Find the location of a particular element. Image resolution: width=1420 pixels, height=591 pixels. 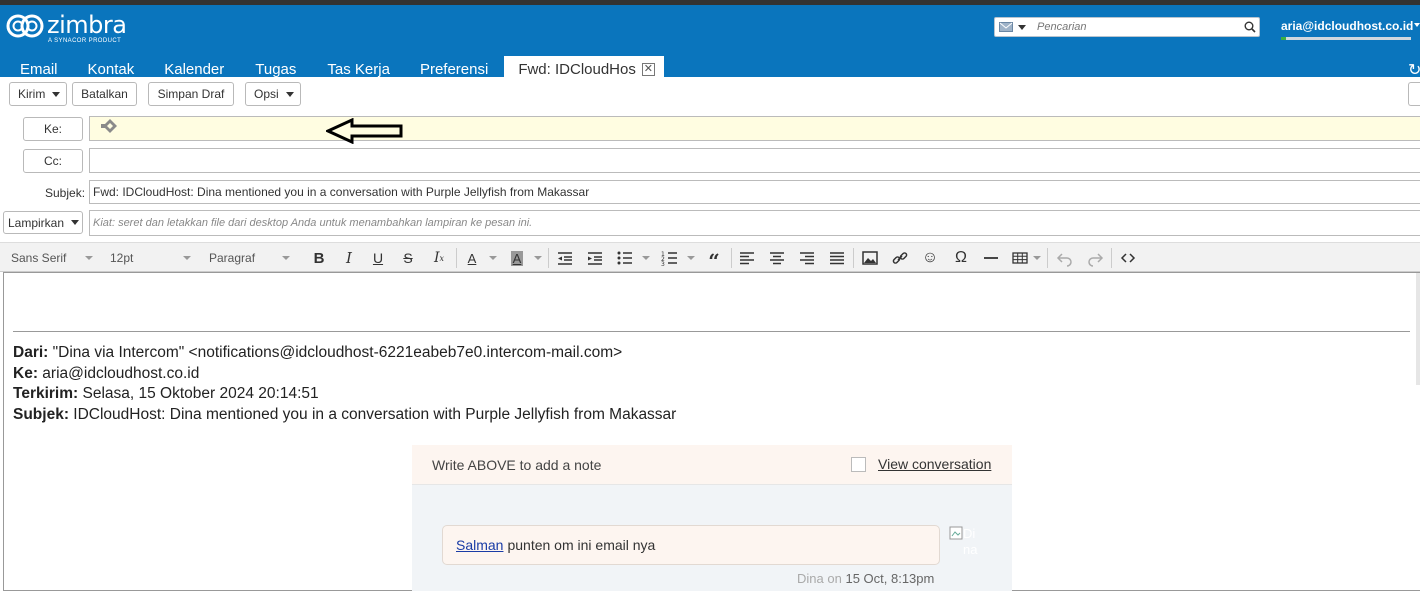

left-arrow-annotation-icon is located at coordinates (364, 131).